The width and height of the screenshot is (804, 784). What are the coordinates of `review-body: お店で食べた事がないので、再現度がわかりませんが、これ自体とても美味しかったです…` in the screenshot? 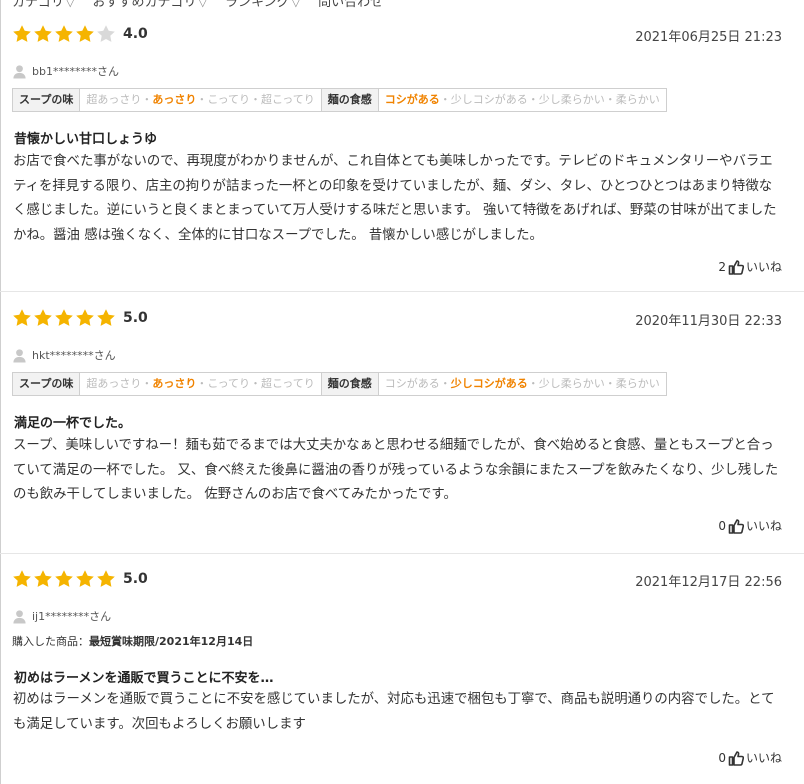 It's located at (395, 198).